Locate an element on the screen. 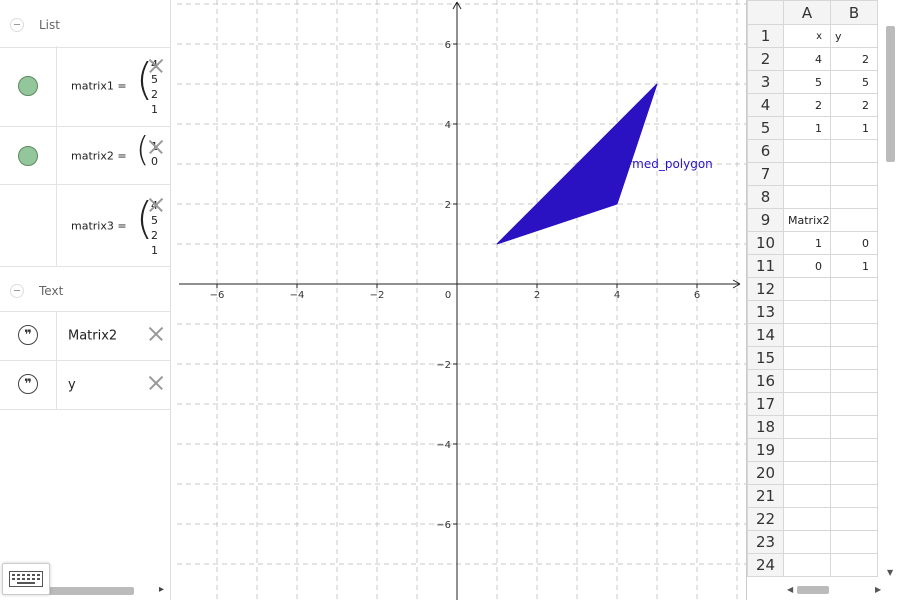  row-header: 21 is located at coordinates (765, 496).